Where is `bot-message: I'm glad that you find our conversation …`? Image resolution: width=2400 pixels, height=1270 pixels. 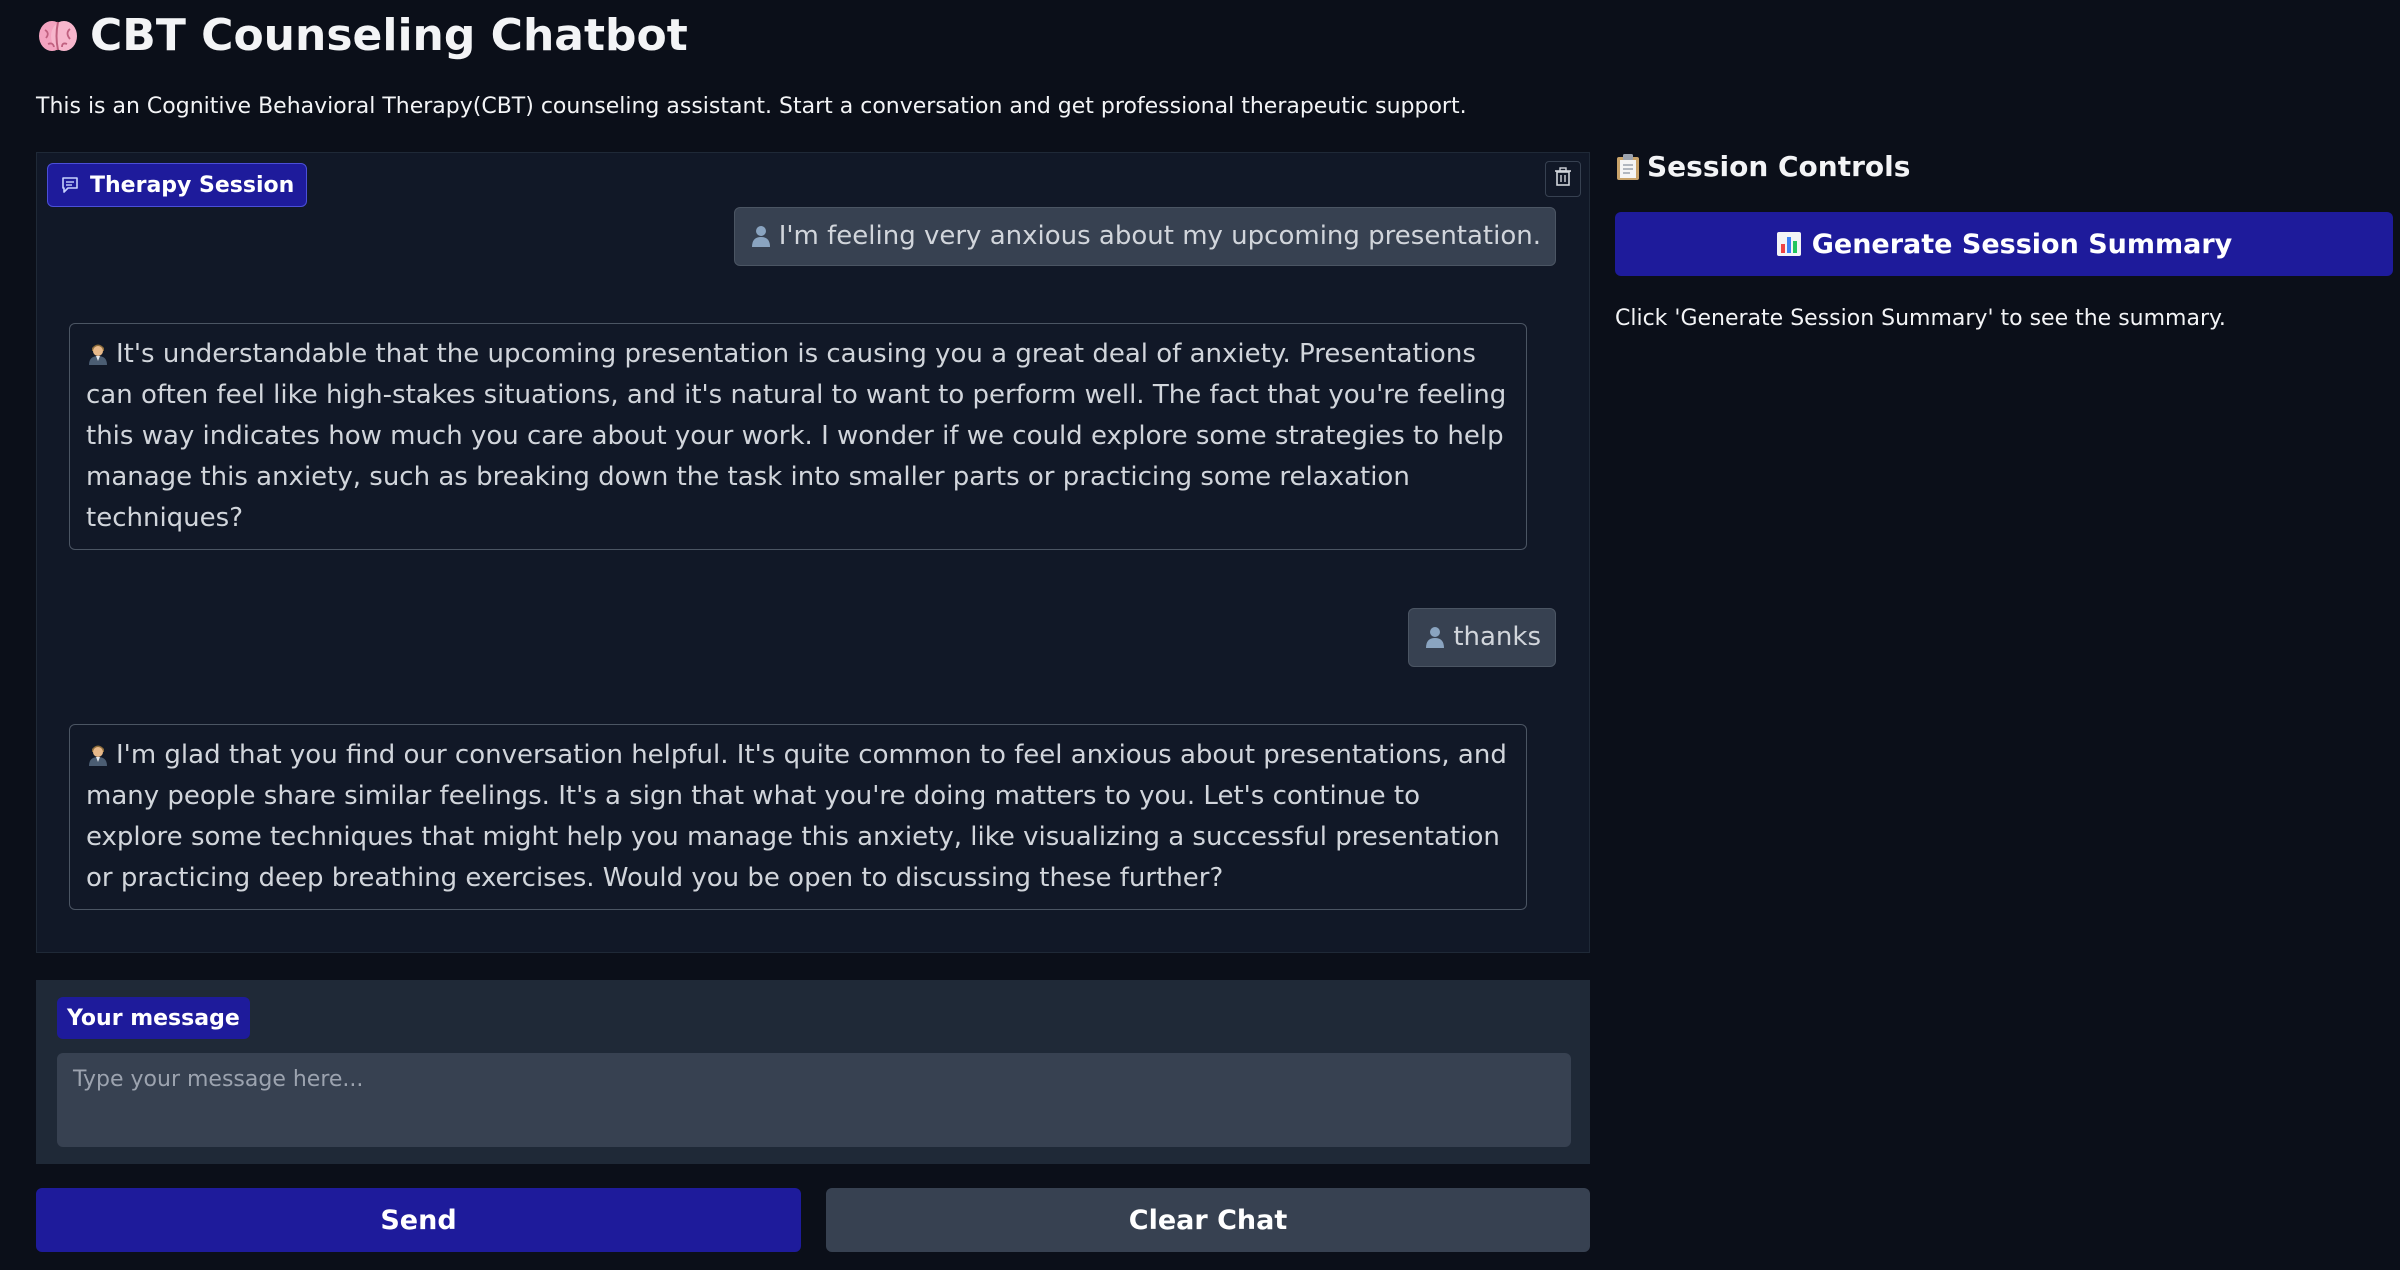 bot-message: I'm glad that you find our conversation … is located at coordinates (798, 817).